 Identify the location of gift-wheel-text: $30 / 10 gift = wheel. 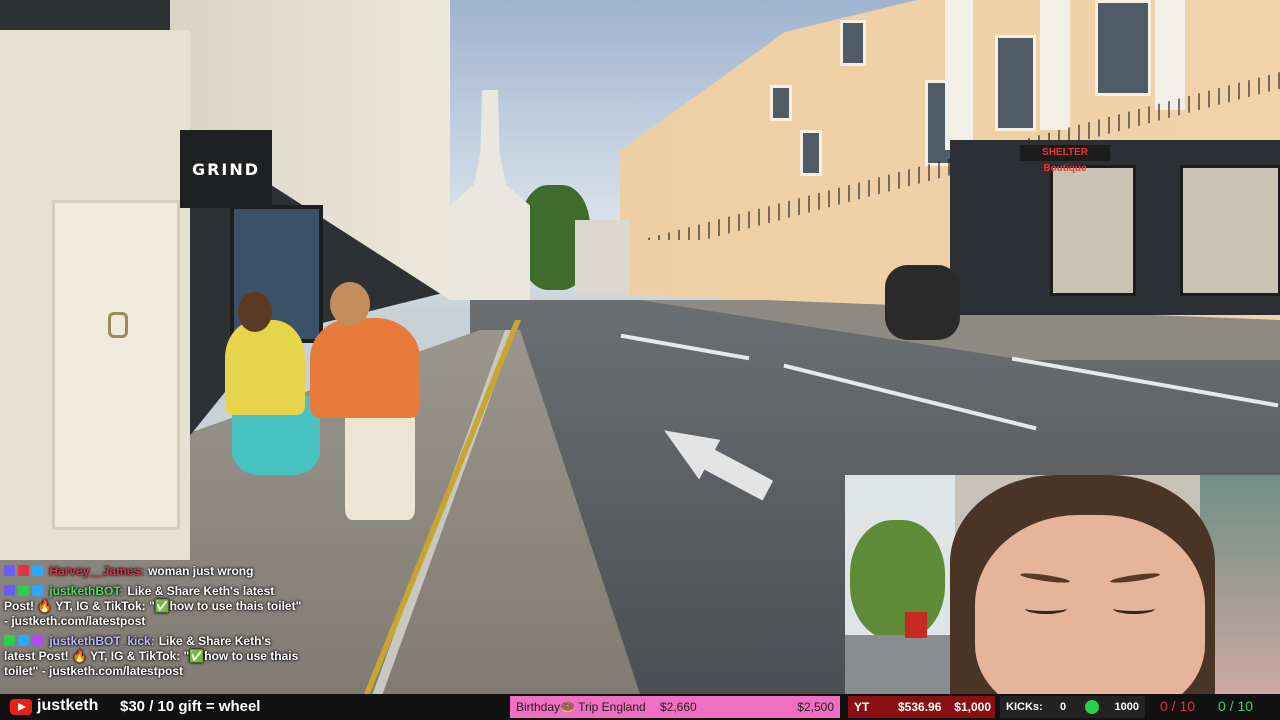
(190, 706).